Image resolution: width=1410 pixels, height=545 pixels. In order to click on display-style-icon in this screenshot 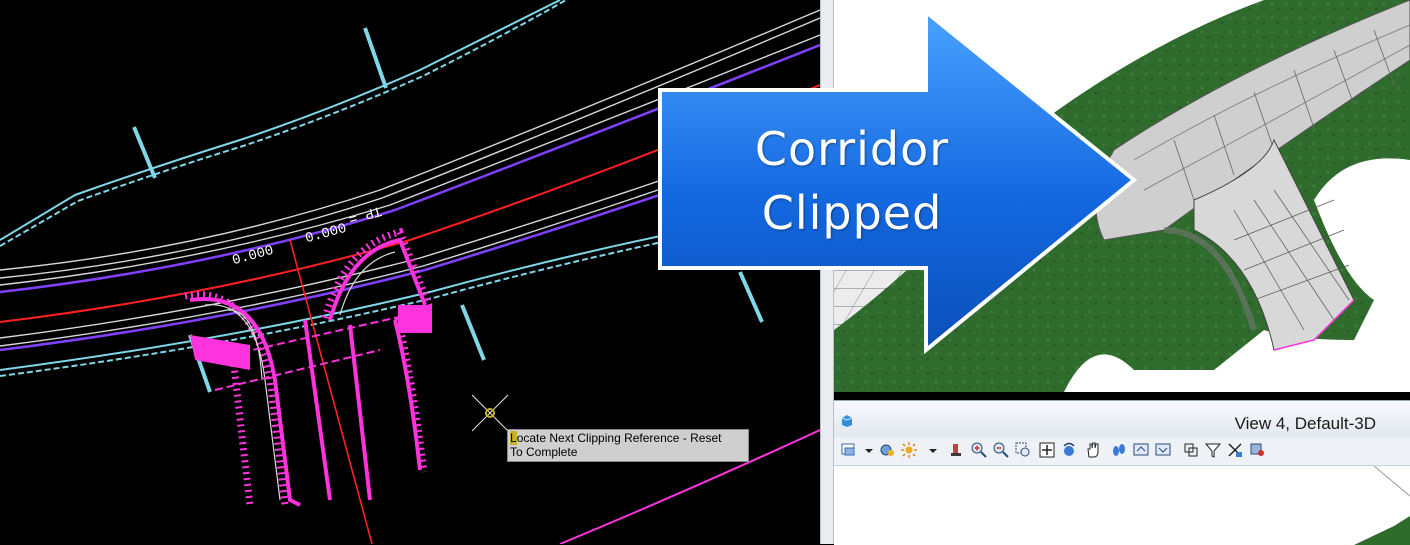, I will do `click(887, 450)`.